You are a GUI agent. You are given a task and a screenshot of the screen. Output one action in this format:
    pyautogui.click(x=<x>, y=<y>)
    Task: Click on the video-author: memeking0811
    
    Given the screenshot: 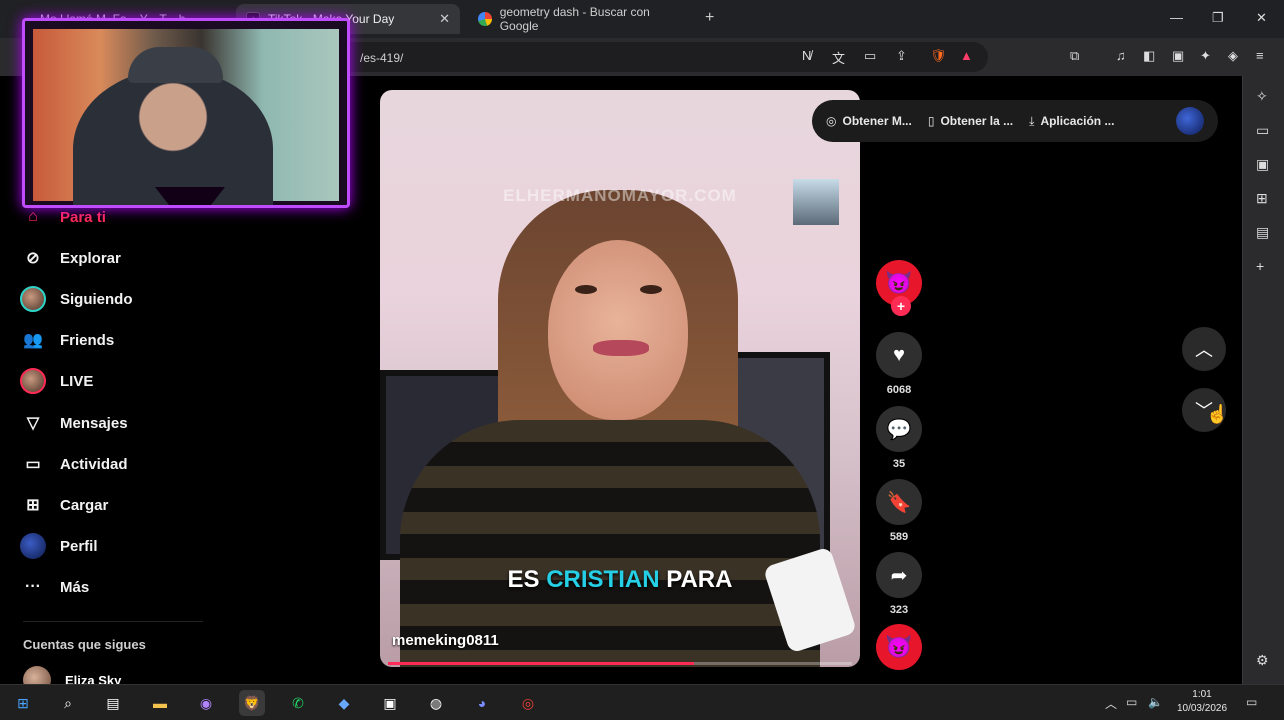 What is the action you would take?
    pyautogui.click(x=445, y=640)
    